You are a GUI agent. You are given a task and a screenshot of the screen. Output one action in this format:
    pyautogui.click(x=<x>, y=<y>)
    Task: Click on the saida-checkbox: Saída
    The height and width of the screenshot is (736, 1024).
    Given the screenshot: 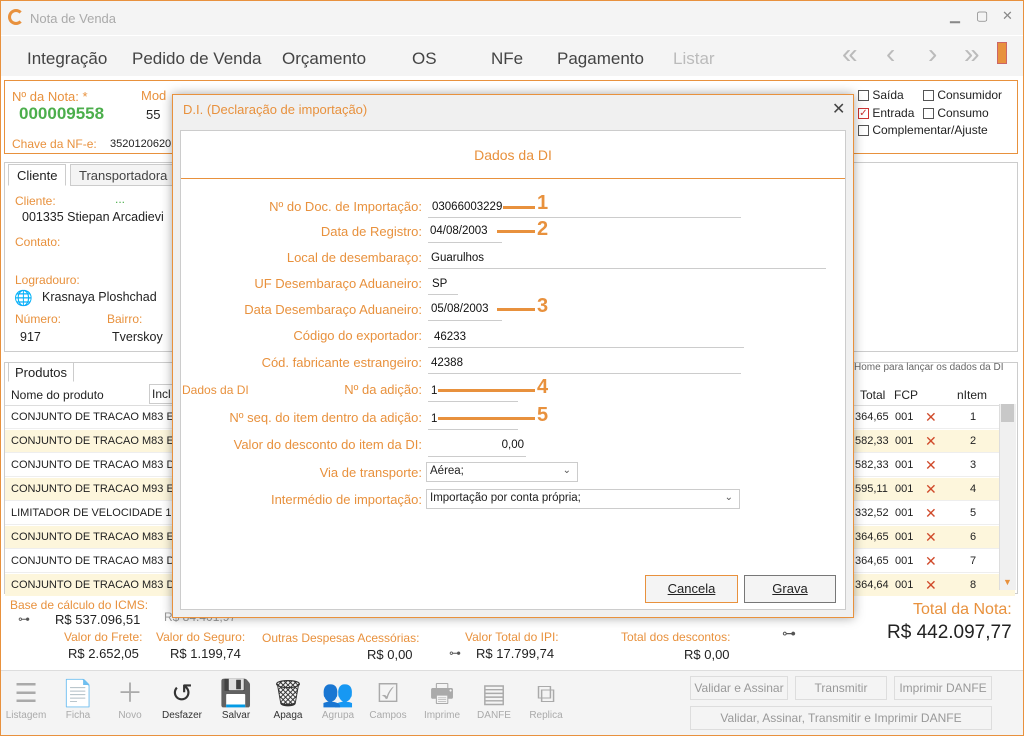 What is the action you would take?
    pyautogui.click(x=881, y=95)
    